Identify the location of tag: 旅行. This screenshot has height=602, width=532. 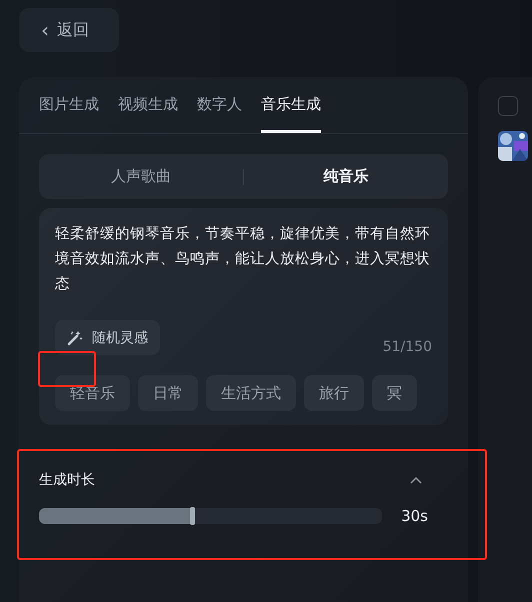
(334, 393).